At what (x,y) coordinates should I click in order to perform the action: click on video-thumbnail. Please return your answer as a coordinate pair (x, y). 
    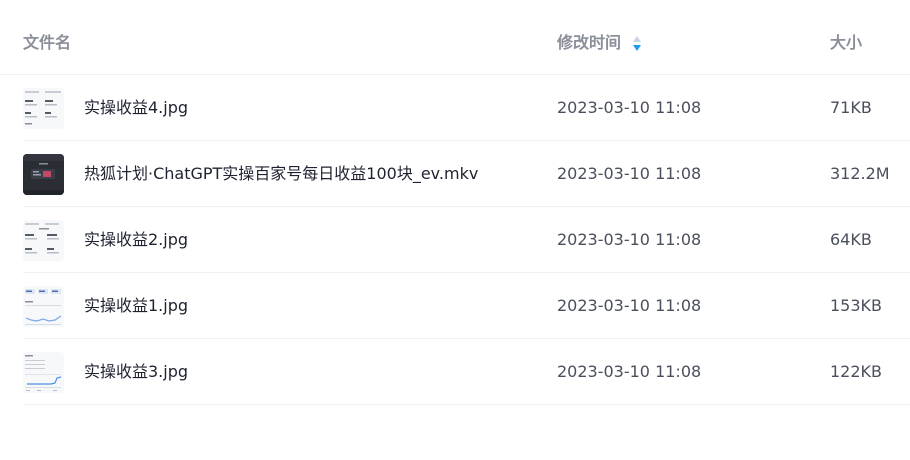
    Looking at the image, I should click on (43, 174).